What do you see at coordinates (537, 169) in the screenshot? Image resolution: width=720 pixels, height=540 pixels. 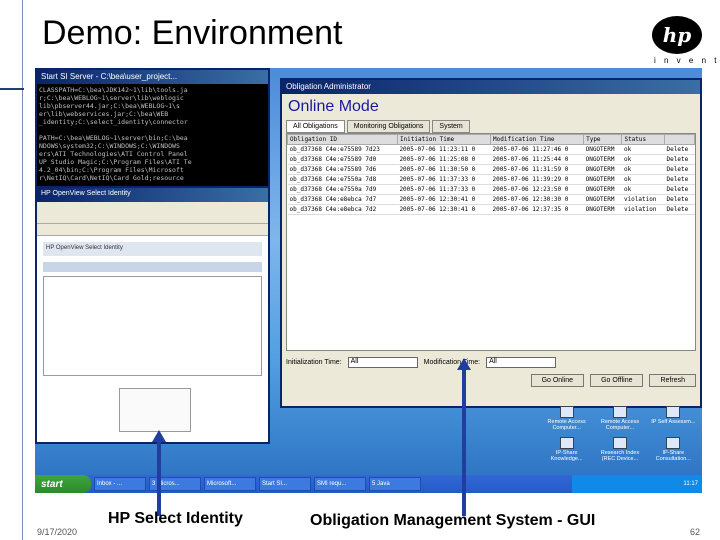 I see `table-cell: 2005-07-06 11:31:59 0` at bounding box center [537, 169].